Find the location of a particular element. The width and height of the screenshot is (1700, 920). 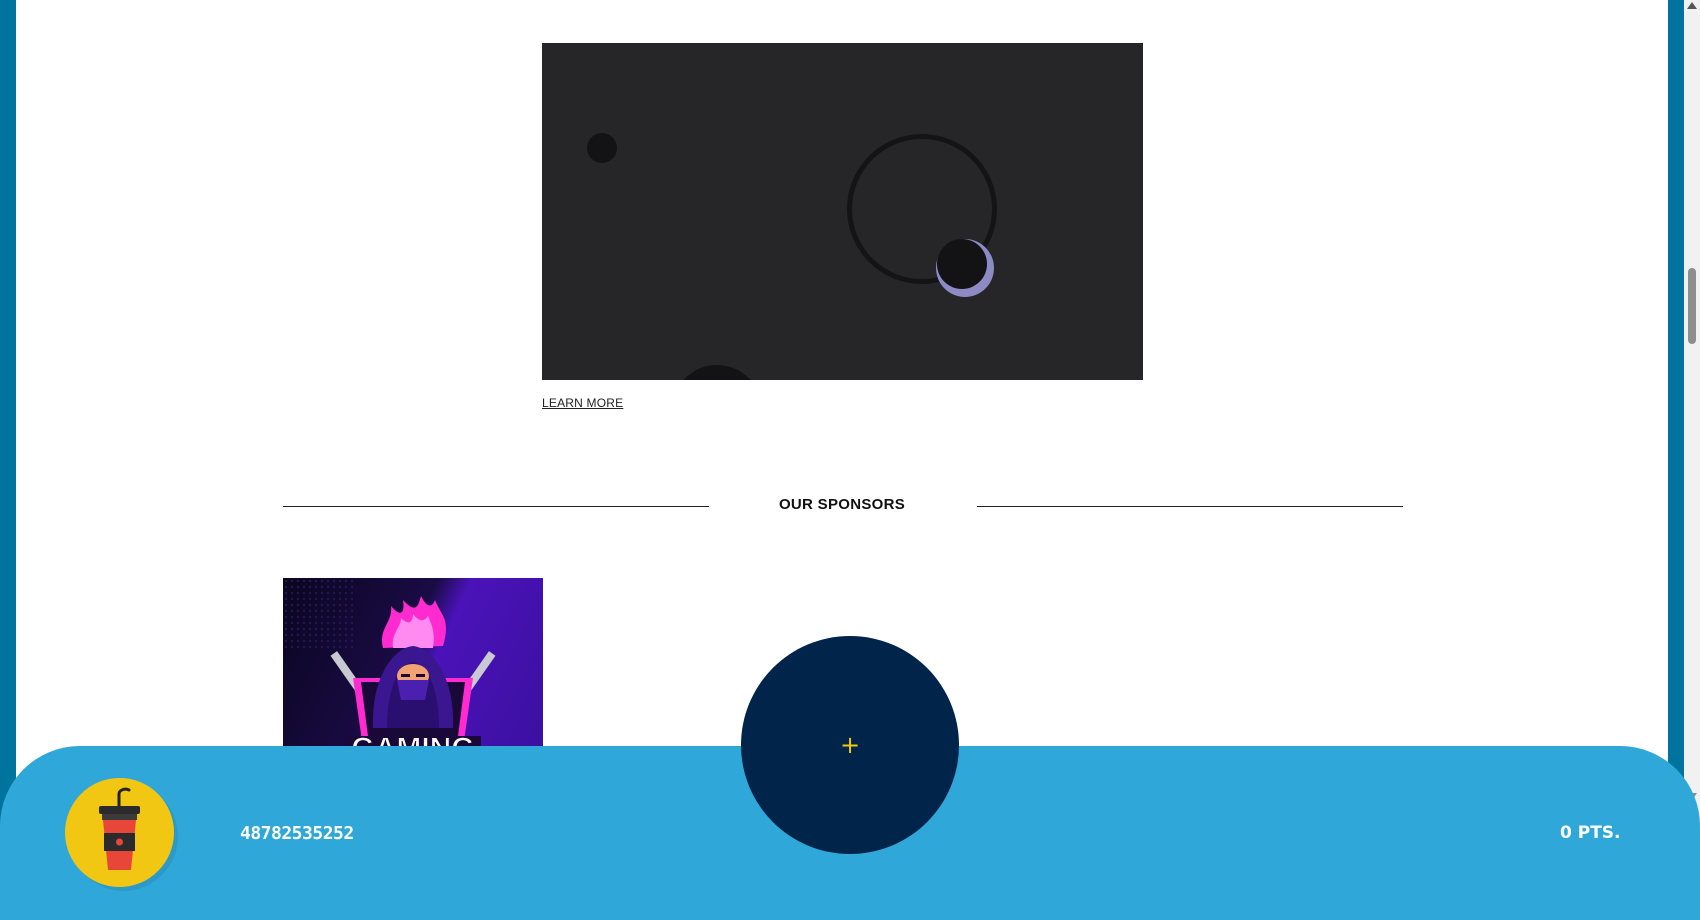

decorative-moon-shadow is located at coordinates (962, 264).